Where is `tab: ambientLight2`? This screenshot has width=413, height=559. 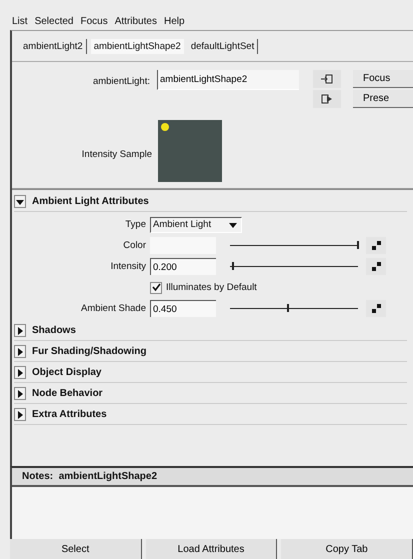
tab: ambientLight2 is located at coordinates (53, 46).